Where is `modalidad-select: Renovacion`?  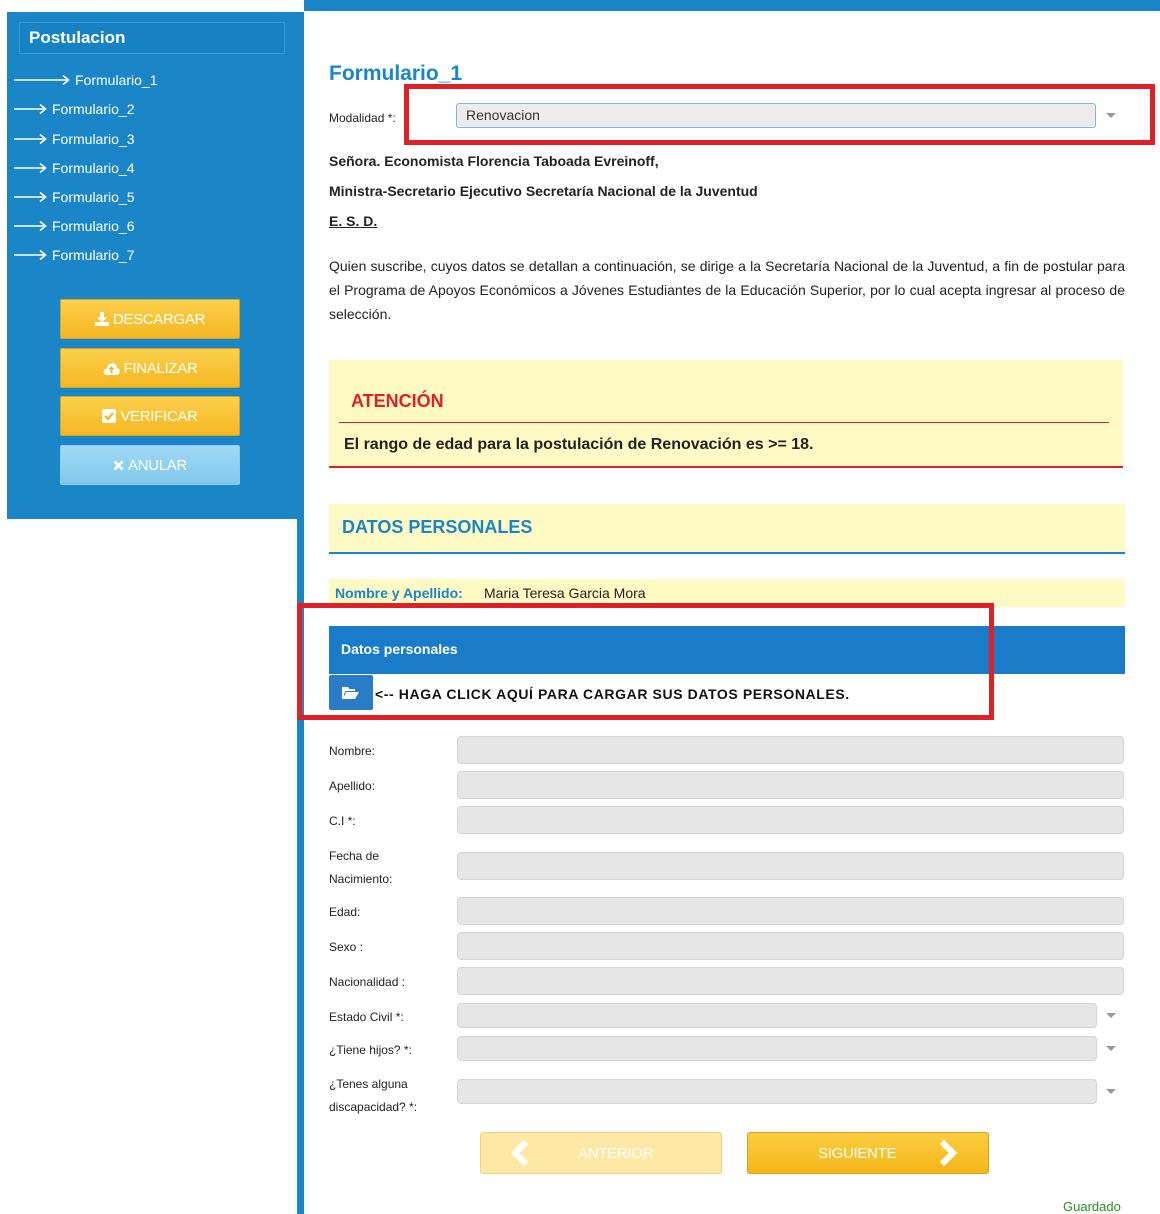 modalidad-select: Renovacion is located at coordinates (776, 115).